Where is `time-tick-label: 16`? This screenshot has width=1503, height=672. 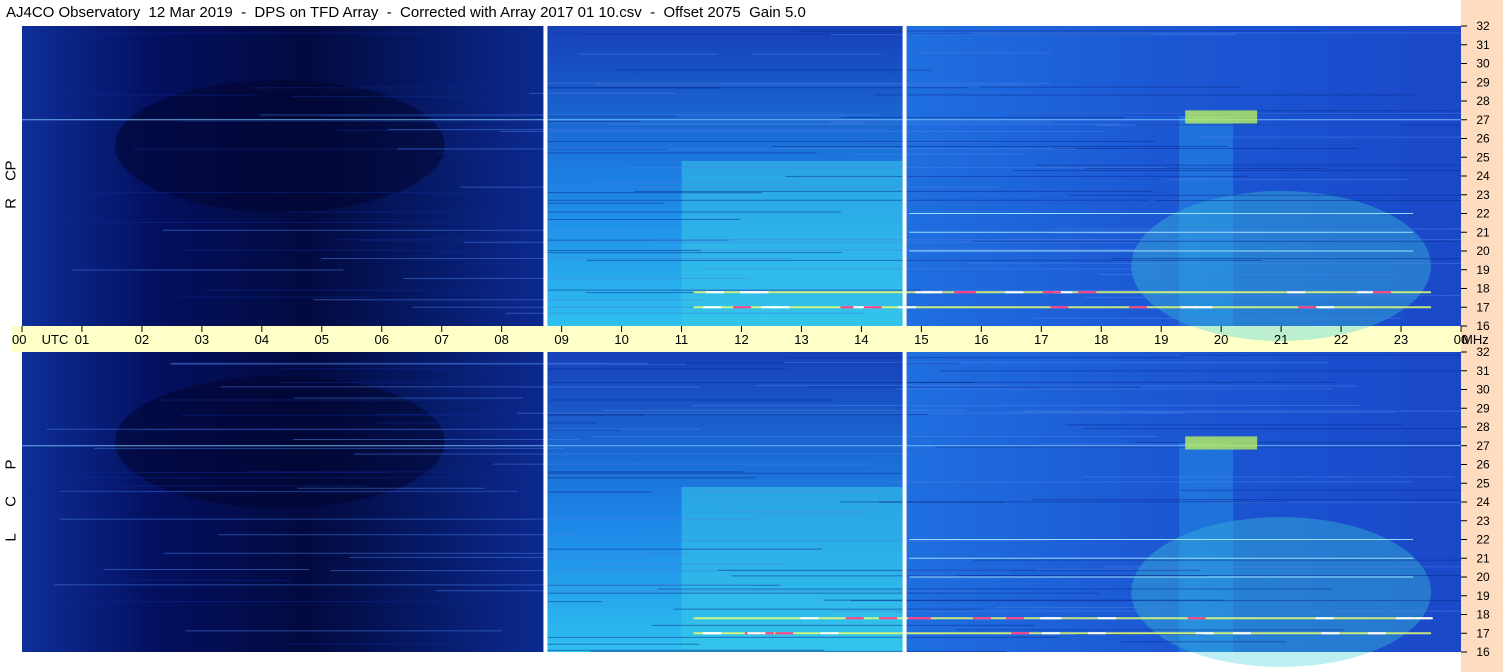 time-tick-label: 16 is located at coordinates (981, 339).